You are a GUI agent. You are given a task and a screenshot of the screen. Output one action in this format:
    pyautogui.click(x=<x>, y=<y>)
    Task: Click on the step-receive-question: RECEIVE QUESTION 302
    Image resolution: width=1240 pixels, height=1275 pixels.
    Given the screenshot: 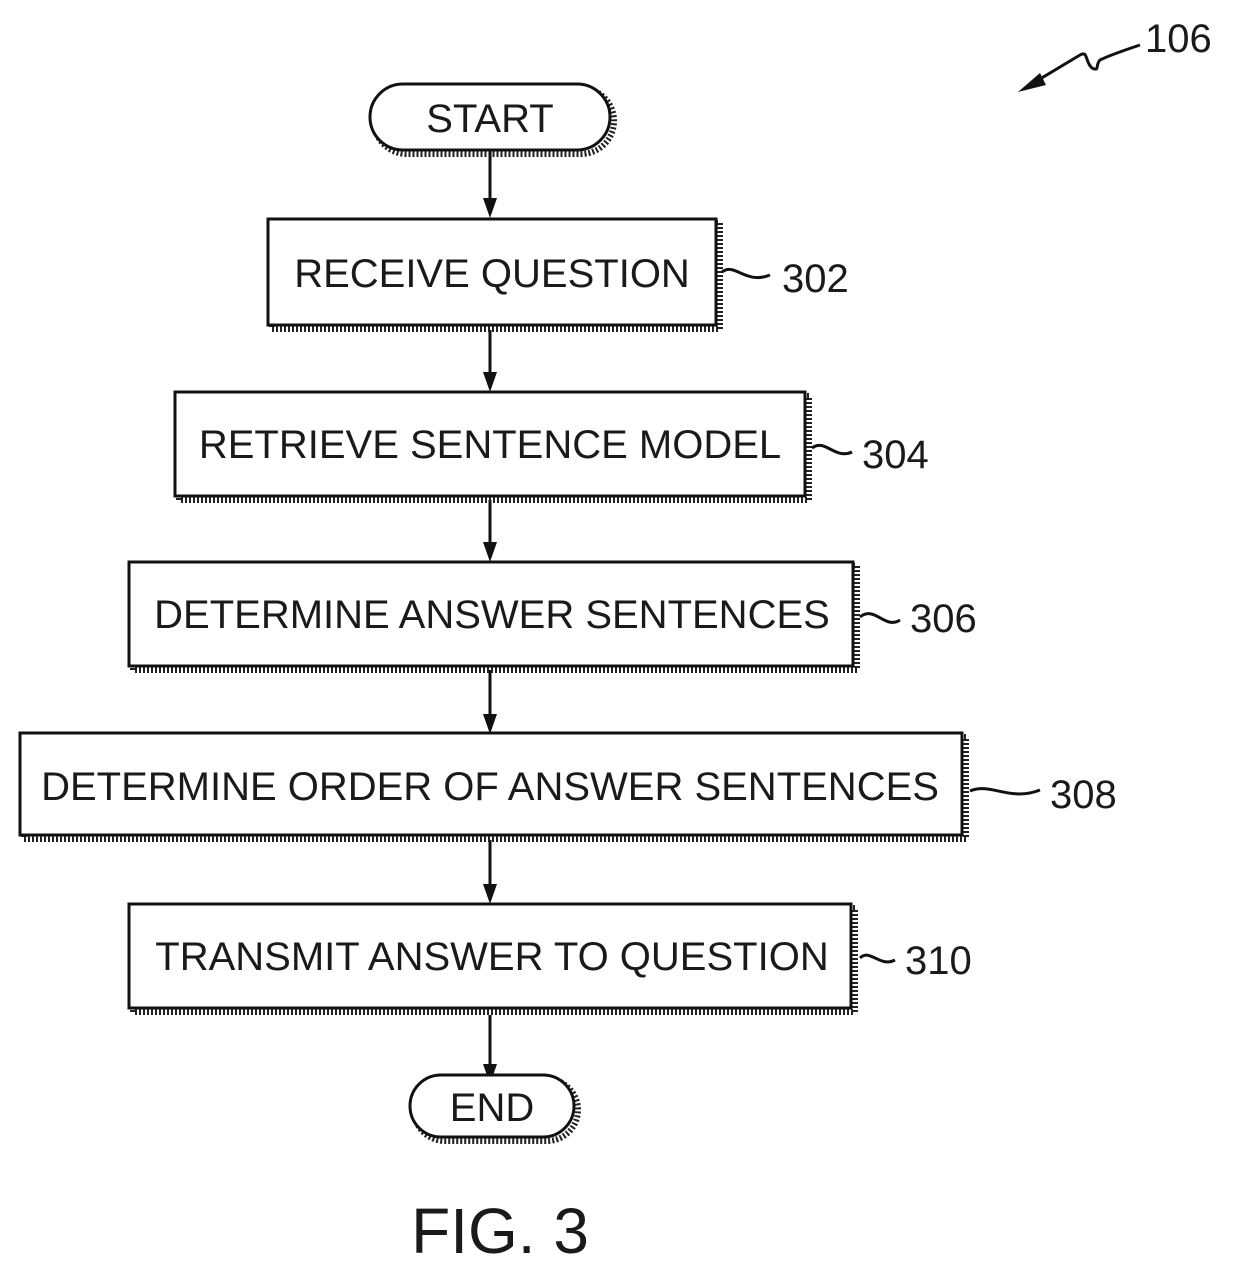 What is the action you would take?
    pyautogui.click(x=557, y=274)
    